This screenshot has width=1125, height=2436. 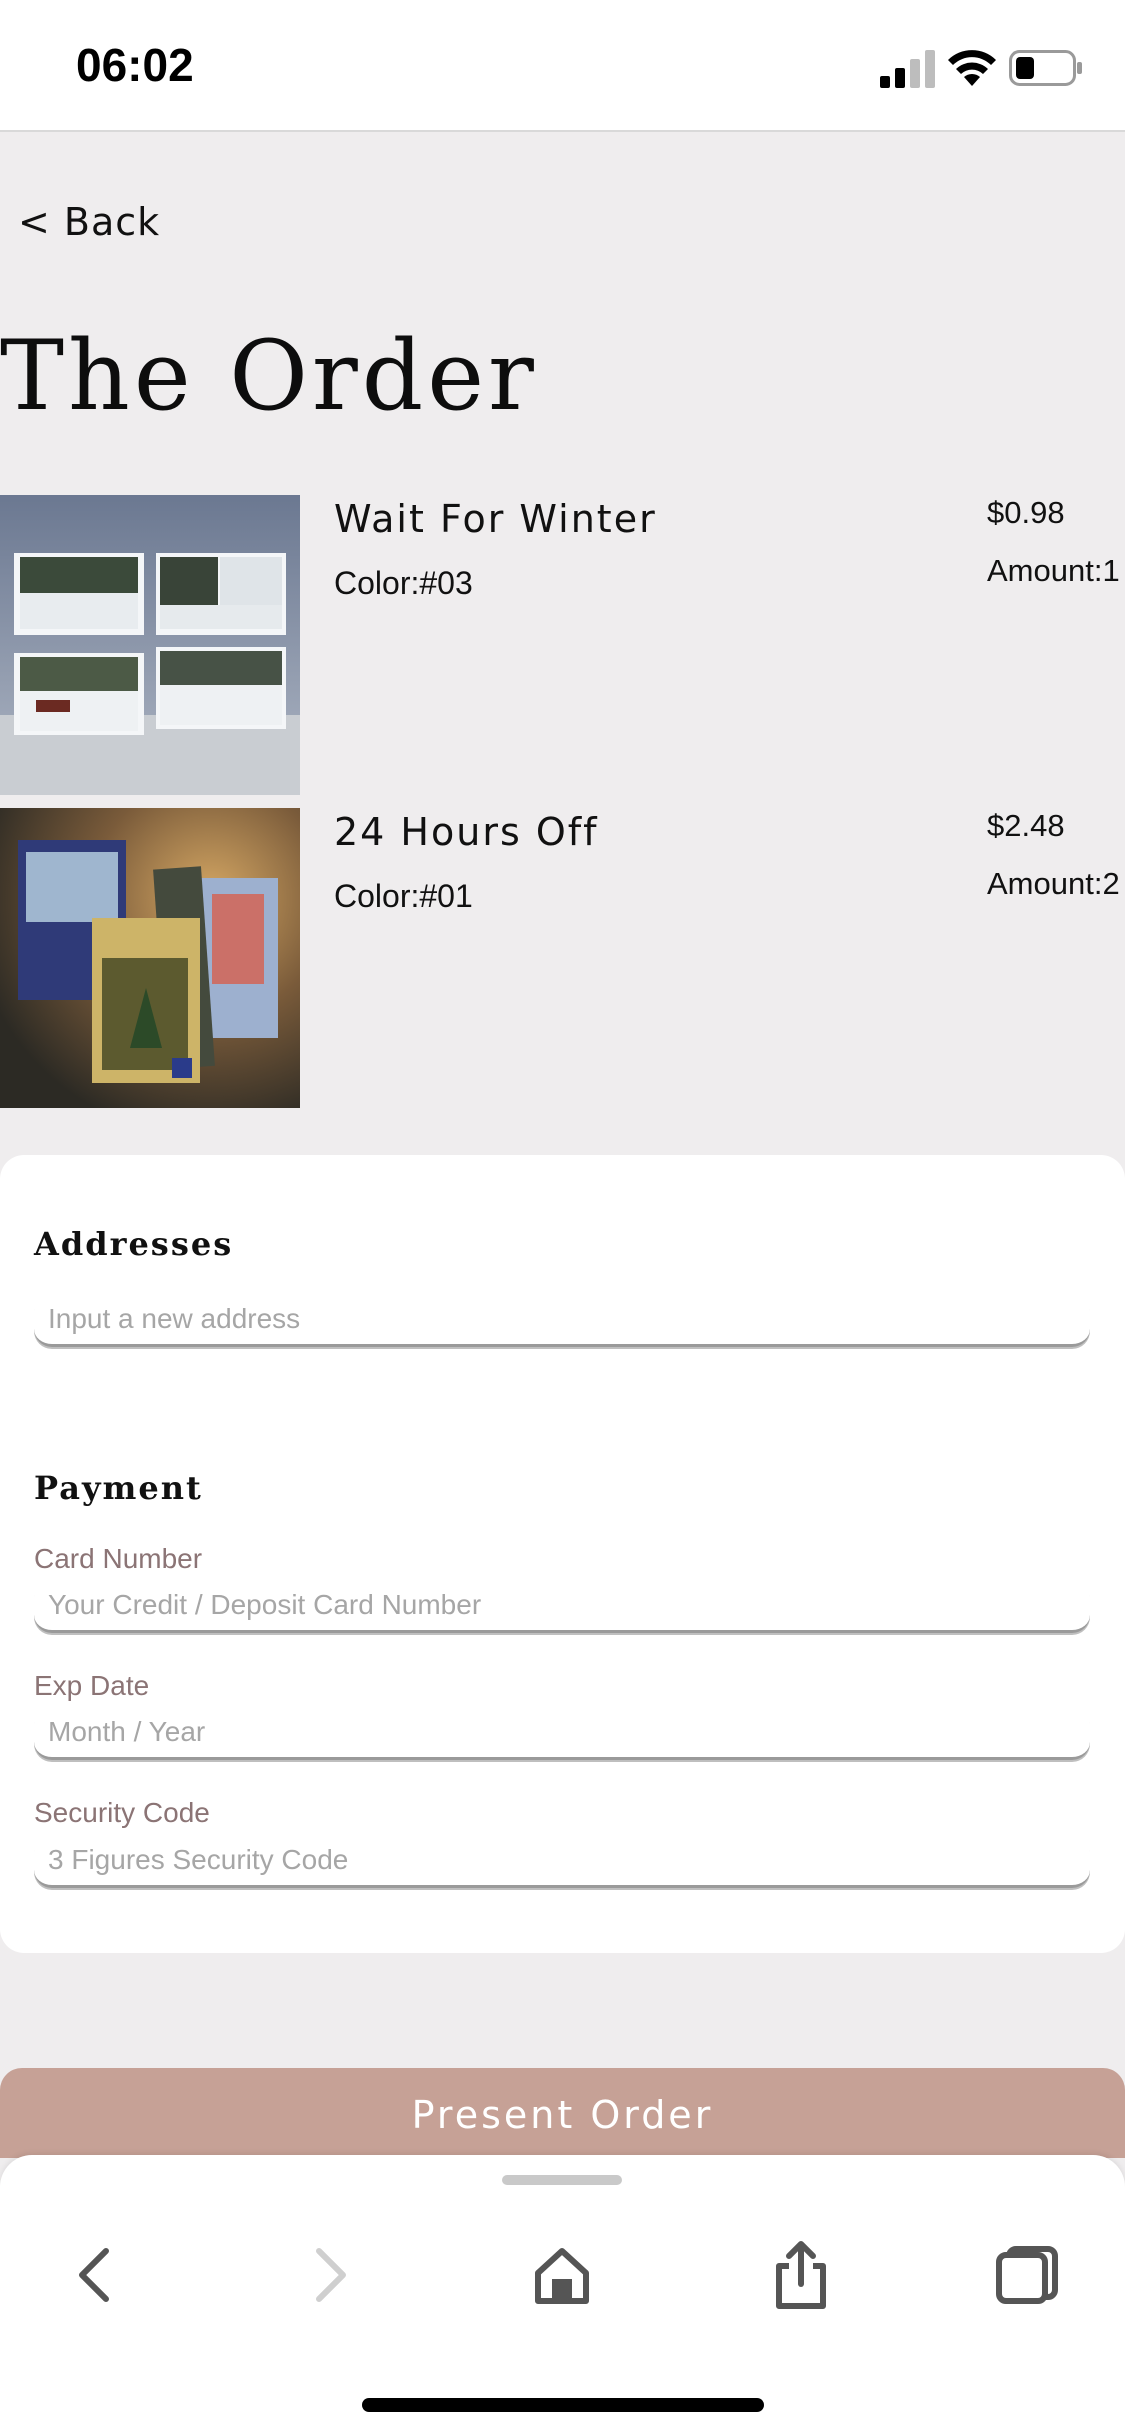 What do you see at coordinates (118, 1488) in the screenshot?
I see `payment-title: Payment` at bounding box center [118, 1488].